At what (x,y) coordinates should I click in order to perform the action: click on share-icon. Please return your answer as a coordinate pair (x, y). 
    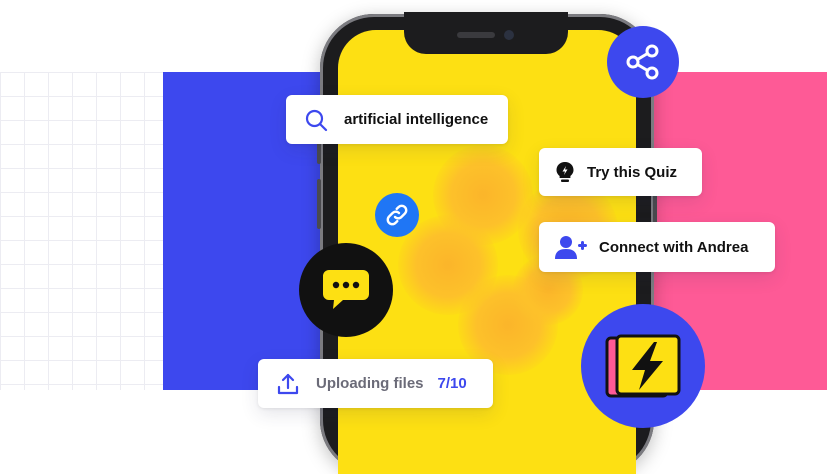
    Looking at the image, I should click on (643, 62).